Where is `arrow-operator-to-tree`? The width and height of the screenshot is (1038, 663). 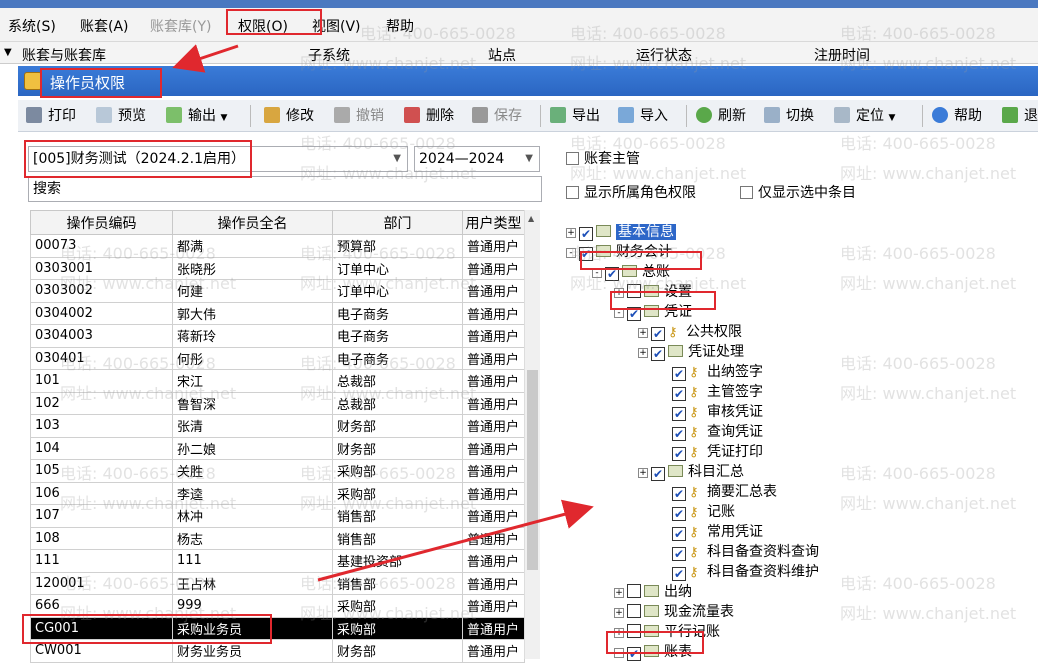
arrow-operator-to-tree is located at coordinates (455, 540).